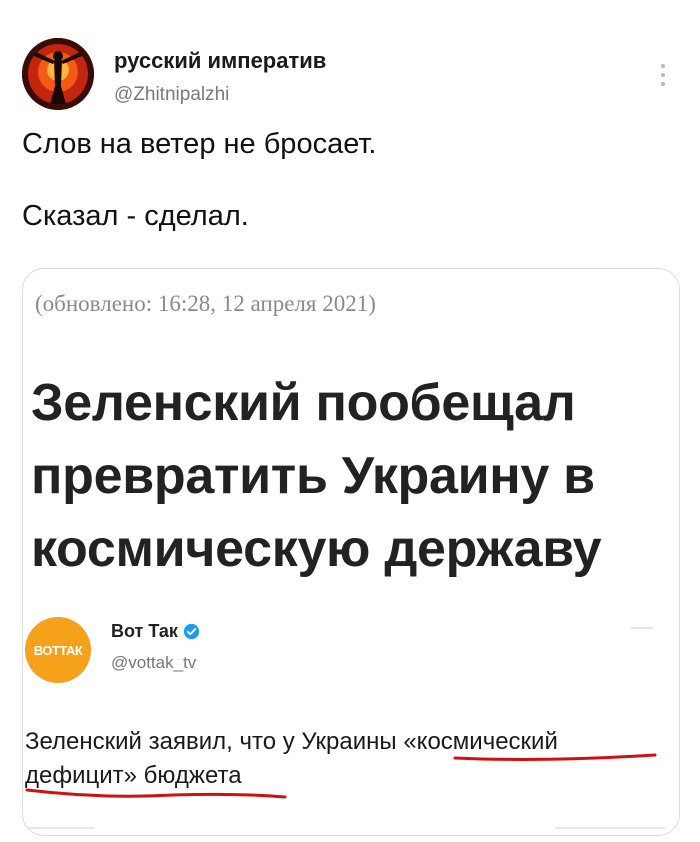 The image size is (700, 842). I want to click on avatar-image, so click(58, 74).